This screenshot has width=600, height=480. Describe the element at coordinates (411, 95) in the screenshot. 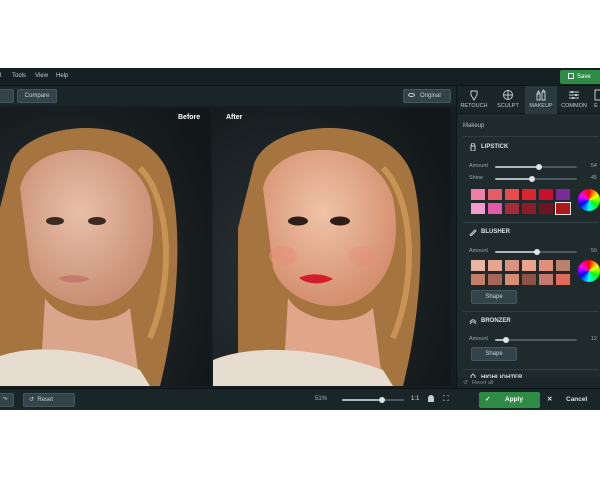

I see `eye-icon` at that location.